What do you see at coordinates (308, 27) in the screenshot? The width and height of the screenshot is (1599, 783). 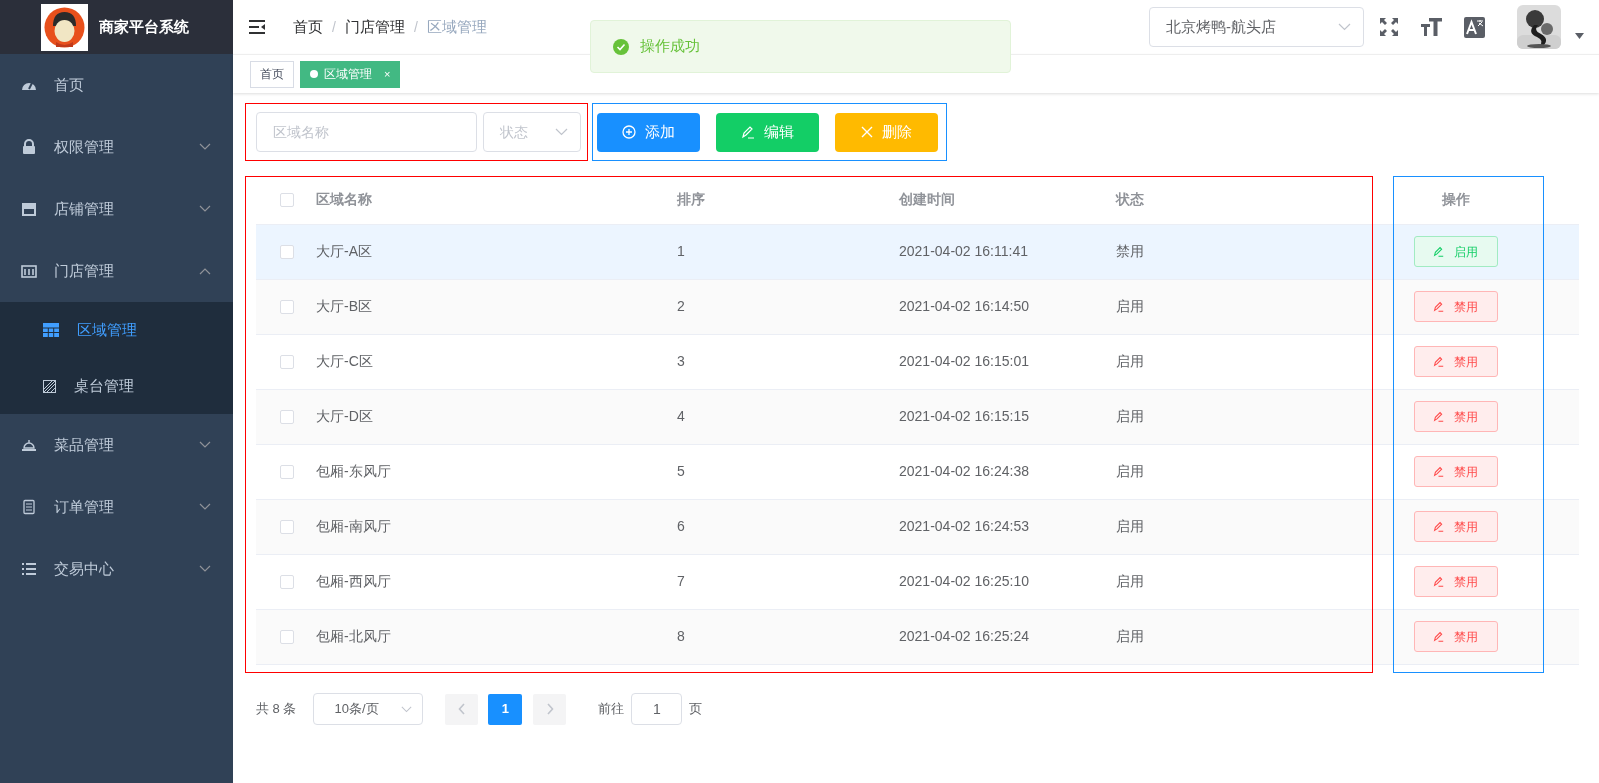 I see `breadcrumb-link: 首页` at bounding box center [308, 27].